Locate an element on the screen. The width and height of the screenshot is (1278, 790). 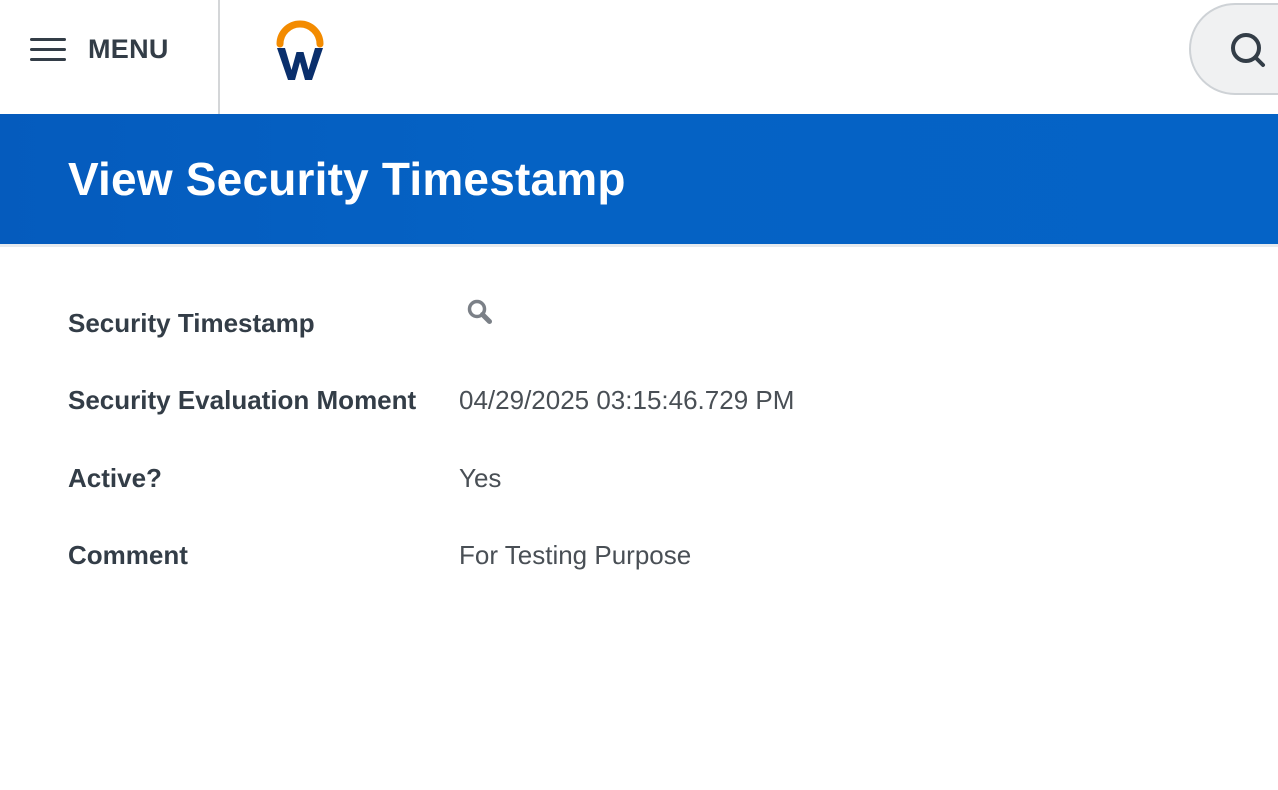
magnifier-prompt-icon is located at coordinates (480, 312).